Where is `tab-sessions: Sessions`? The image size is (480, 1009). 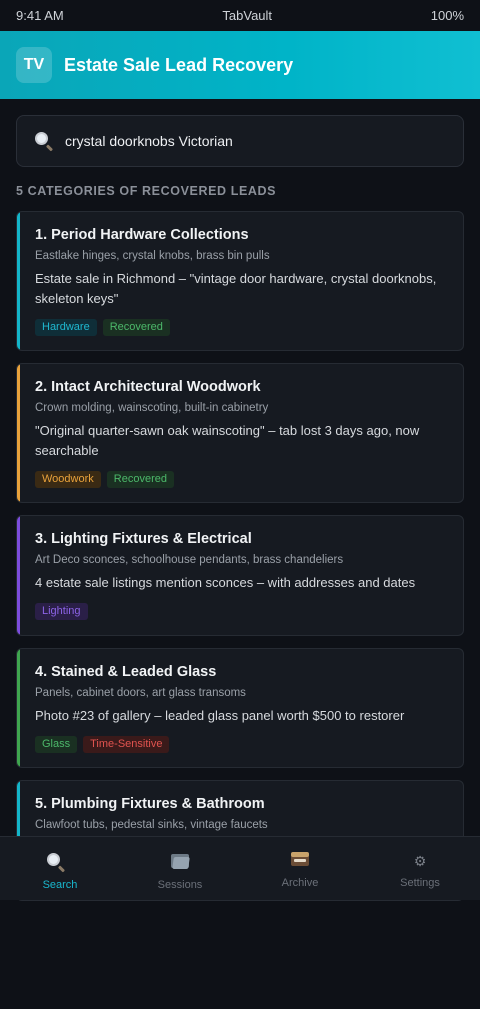
tab-sessions: Sessions is located at coordinates (180, 868).